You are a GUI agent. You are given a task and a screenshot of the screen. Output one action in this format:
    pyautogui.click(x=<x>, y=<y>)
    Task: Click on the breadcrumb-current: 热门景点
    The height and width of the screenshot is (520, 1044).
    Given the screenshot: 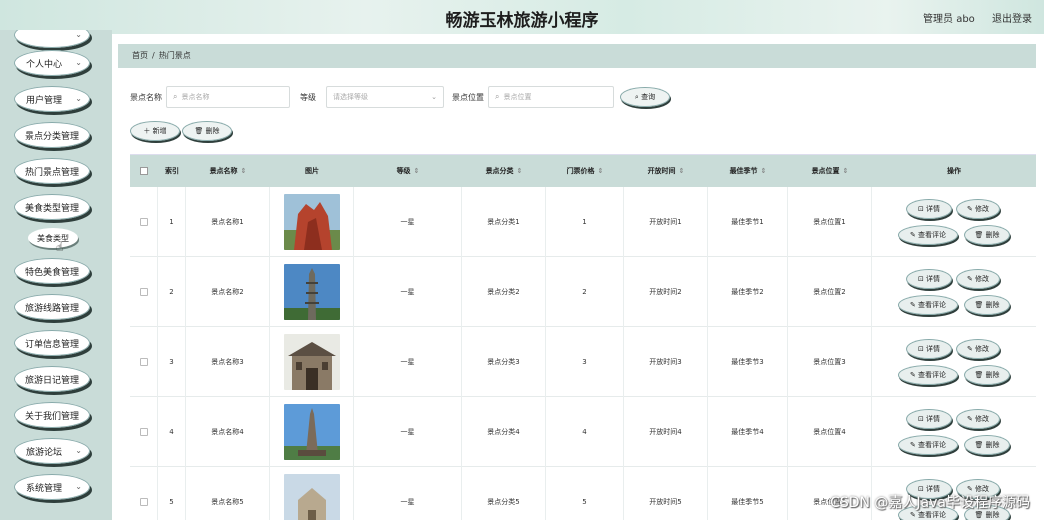 What is the action you would take?
    pyautogui.click(x=174, y=55)
    